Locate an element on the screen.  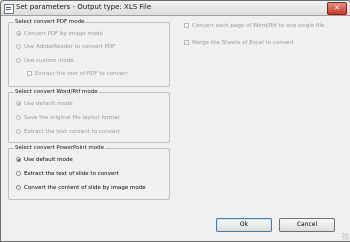
word-option-layout-label: Save the original file layout format is located at coordinates (72, 117).